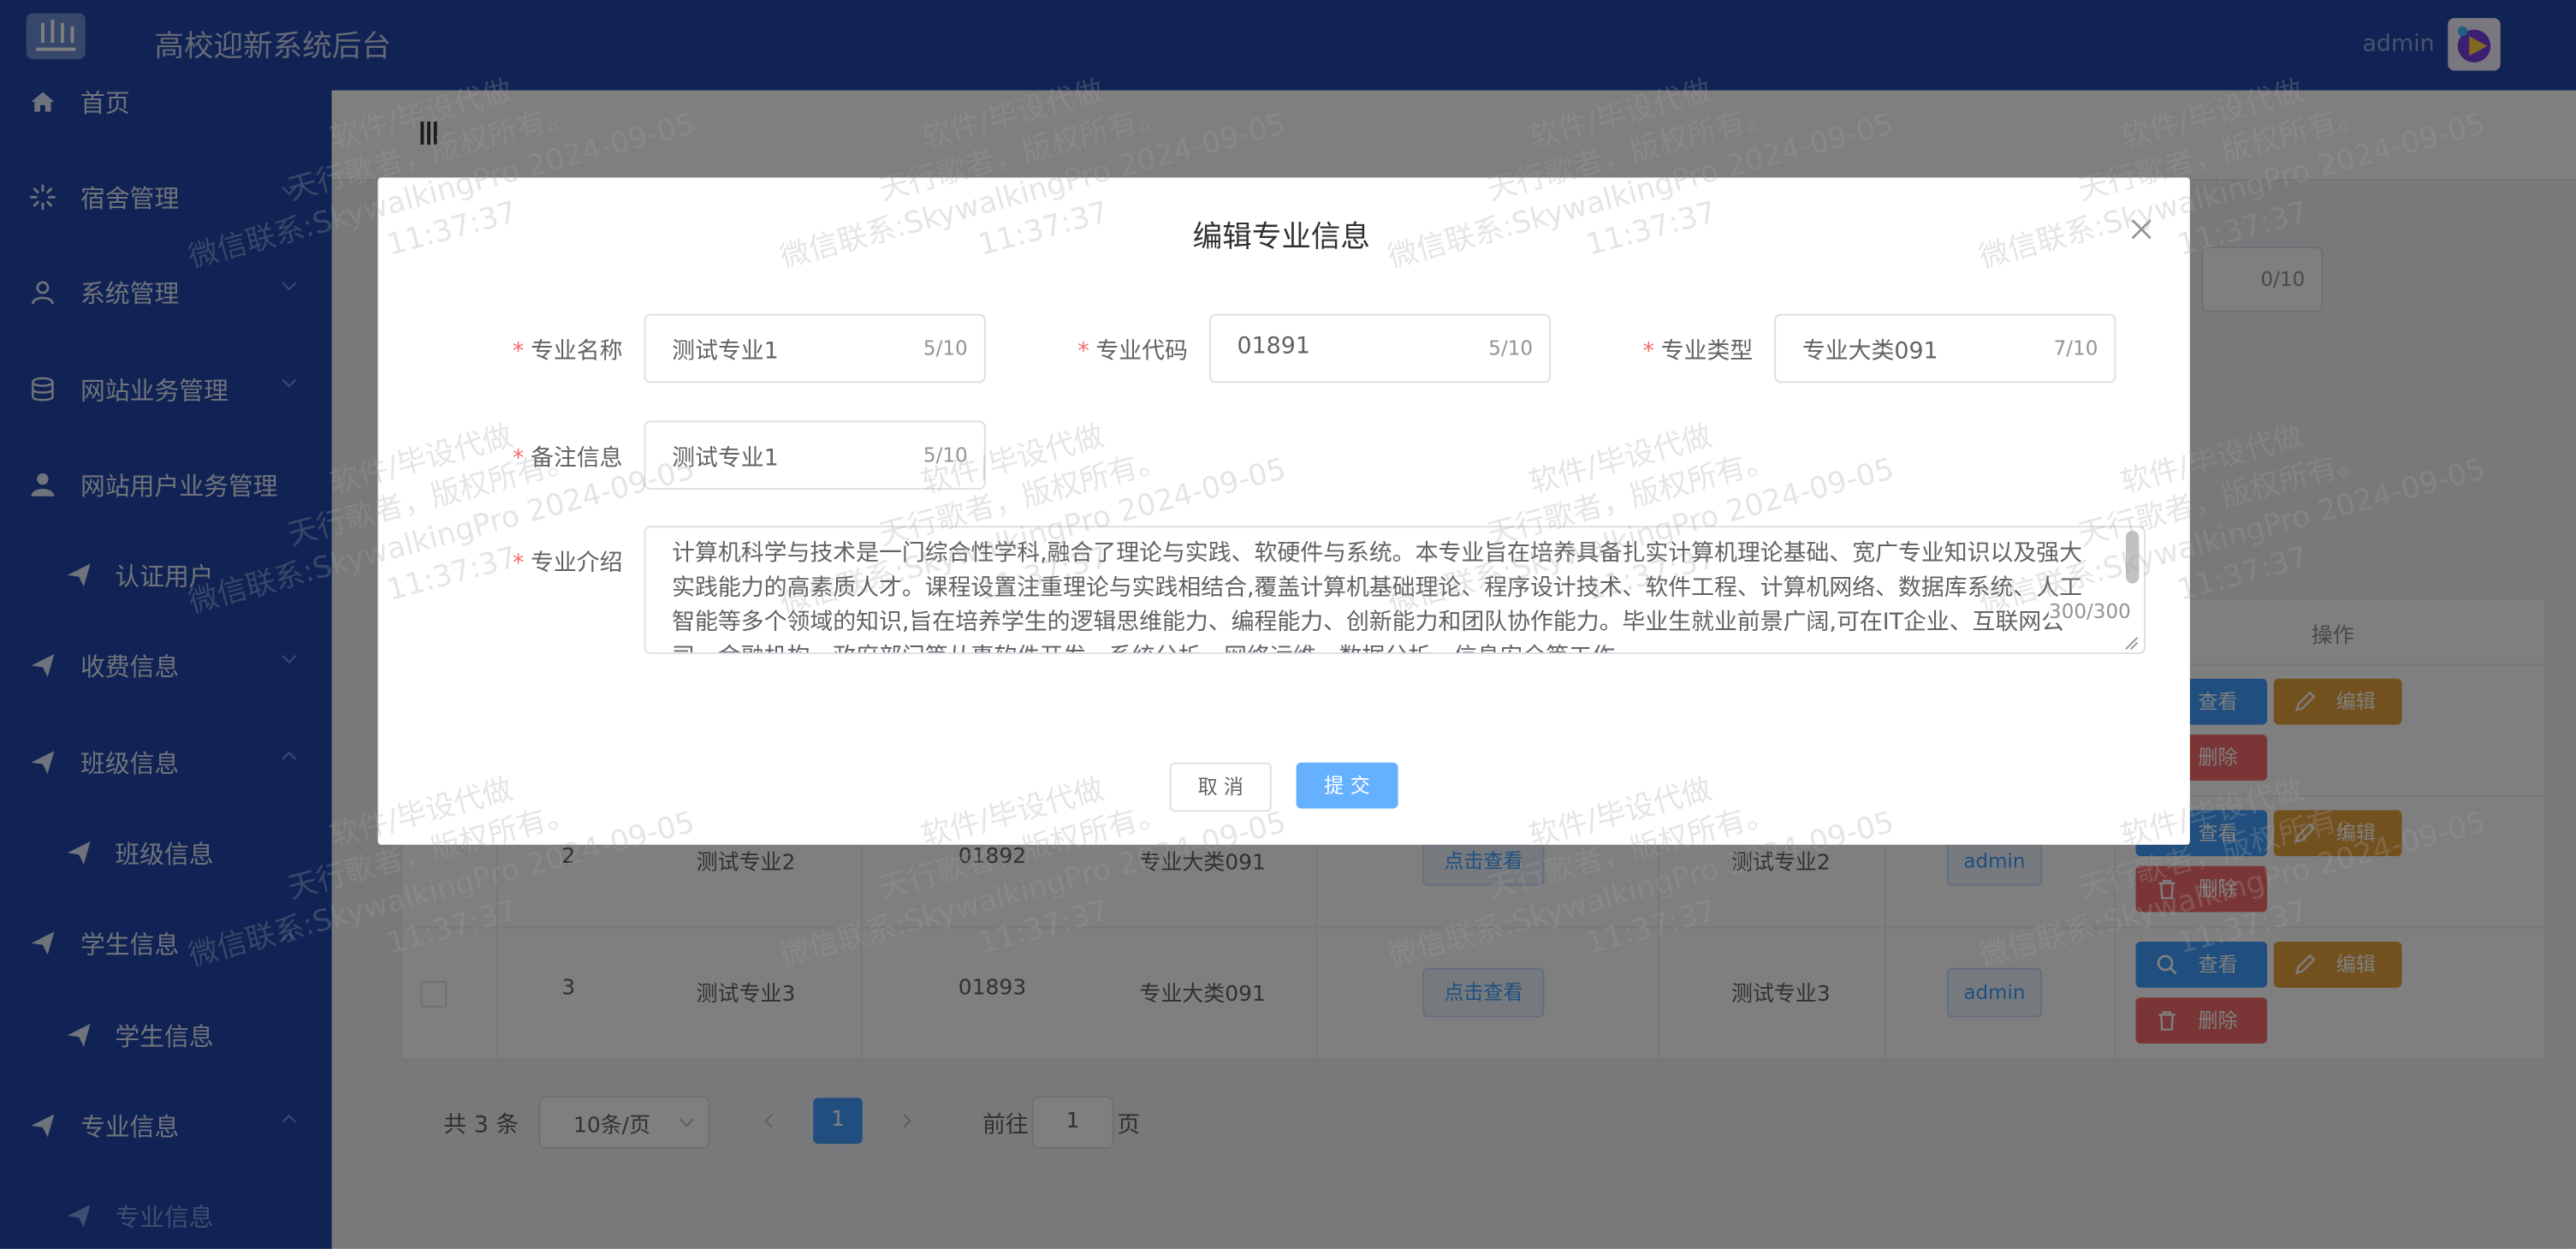 The image size is (2576, 1249). What do you see at coordinates (1945, 348) in the screenshot?
I see `major-type-input: 专业大类091 7/10` at bounding box center [1945, 348].